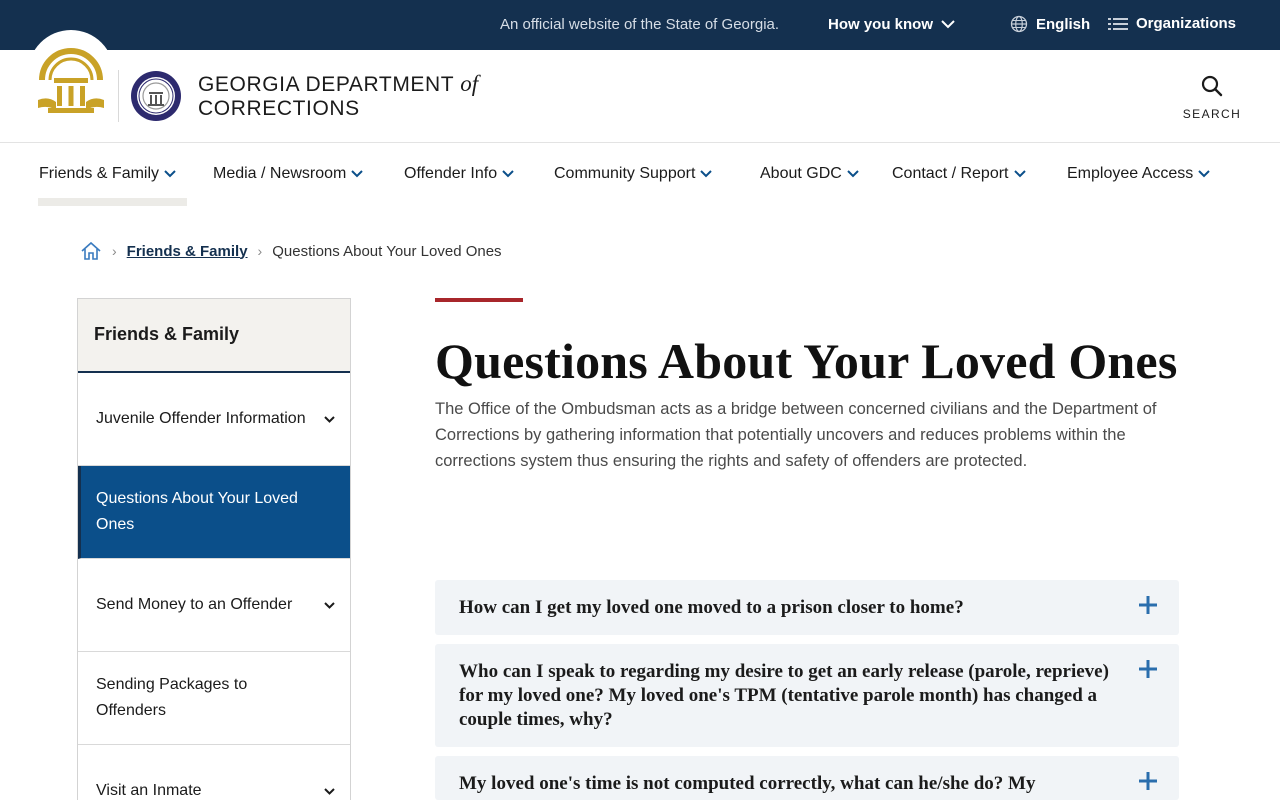 The image size is (1280, 800). I want to click on home-icon, so click(91, 251).